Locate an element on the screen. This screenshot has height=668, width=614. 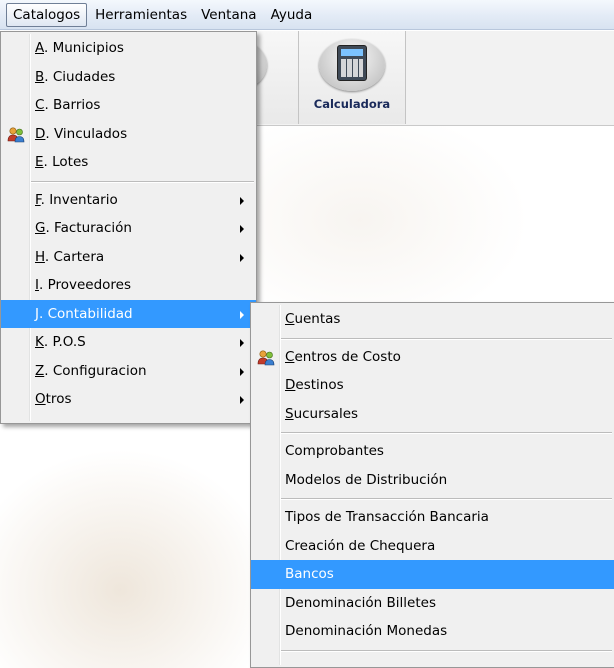
menu-item-label: . Barrios is located at coordinates (72, 105).